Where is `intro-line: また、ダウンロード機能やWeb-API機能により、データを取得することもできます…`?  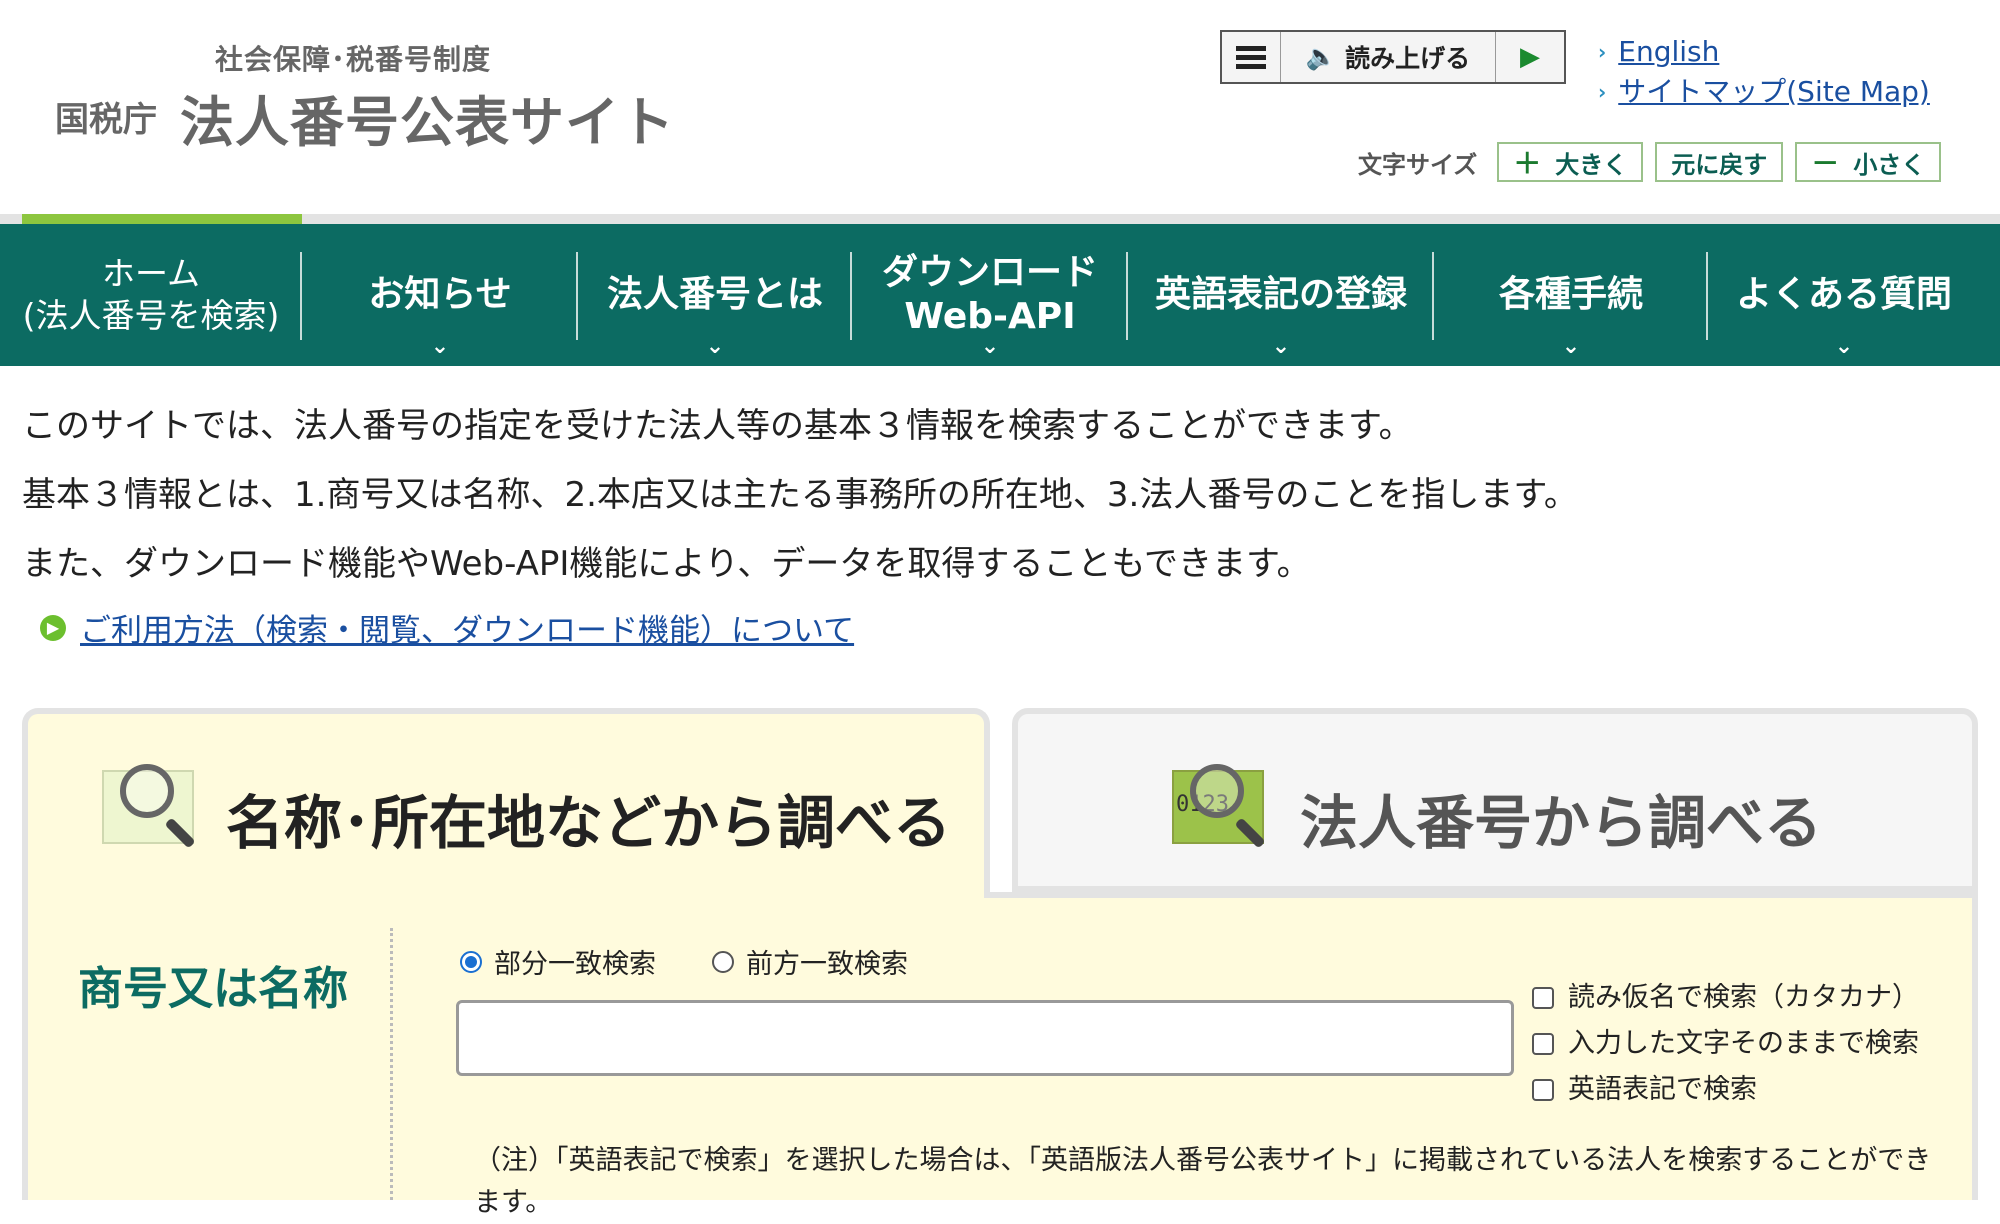 intro-line: また、ダウンロード機能やWeb-API機能により、データを取得することもできます… is located at coordinates (666, 564).